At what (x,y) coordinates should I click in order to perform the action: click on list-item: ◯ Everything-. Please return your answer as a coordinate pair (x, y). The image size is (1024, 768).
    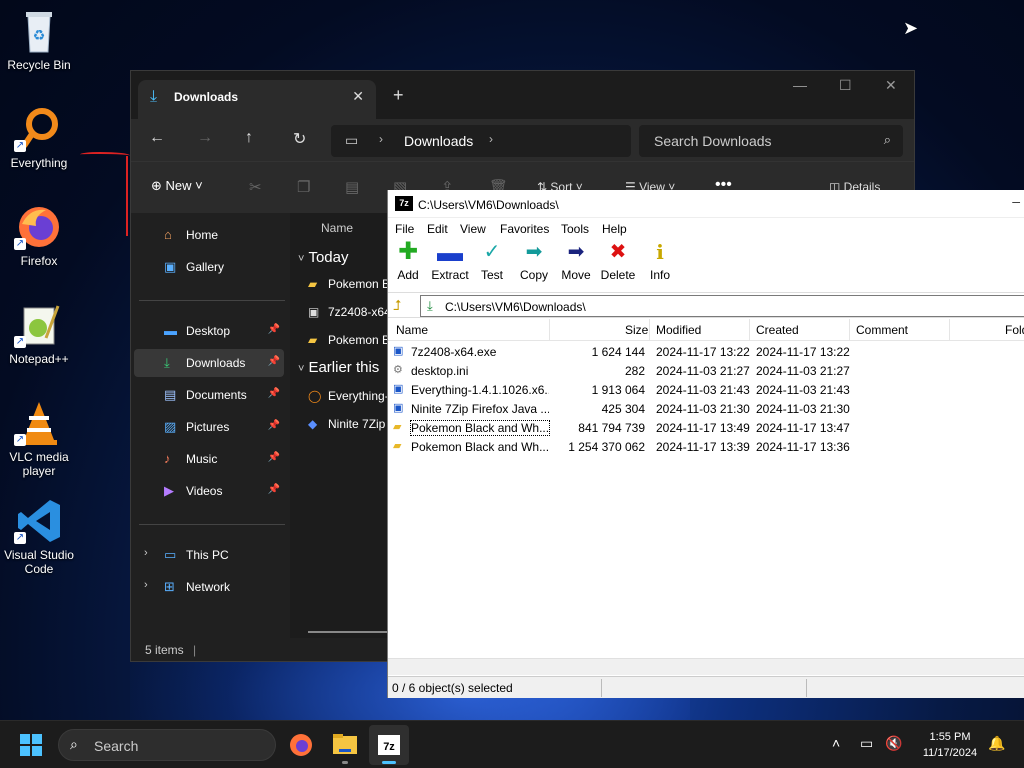
    Looking at the image, I should click on (348, 396).